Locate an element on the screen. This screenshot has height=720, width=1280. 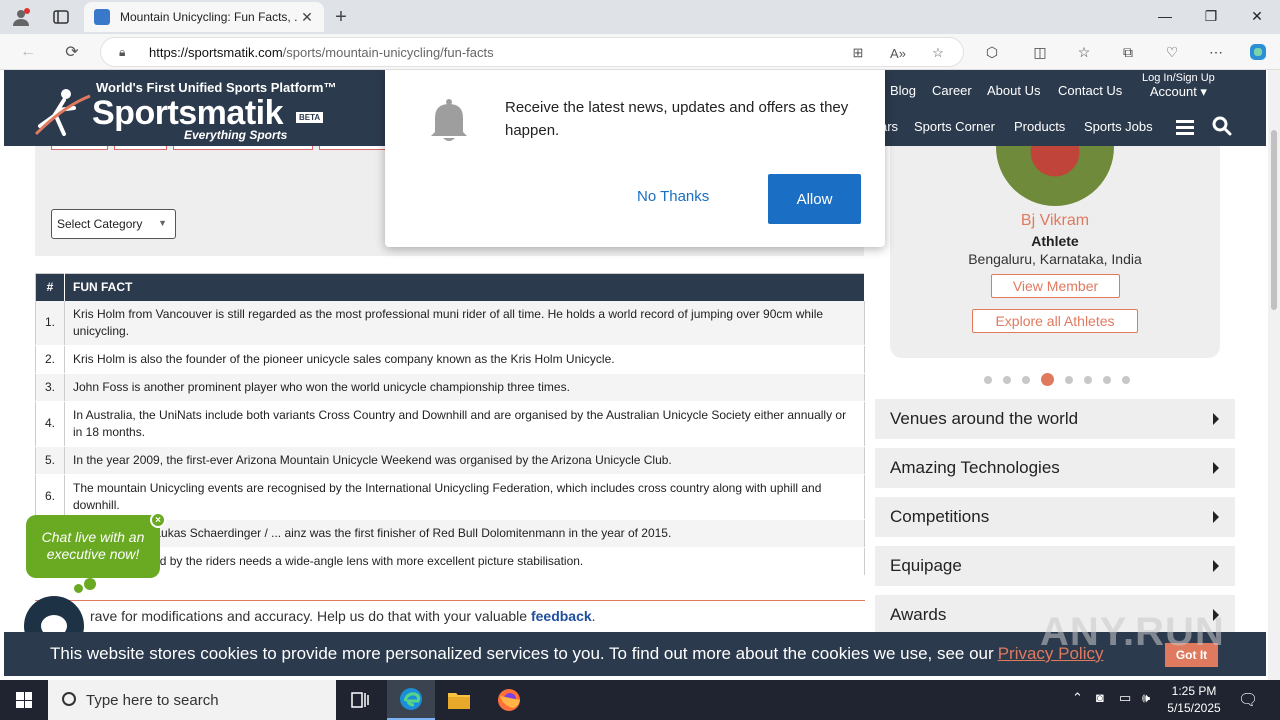
table-header-row: # FUN FACT is located at coordinates (450, 287).